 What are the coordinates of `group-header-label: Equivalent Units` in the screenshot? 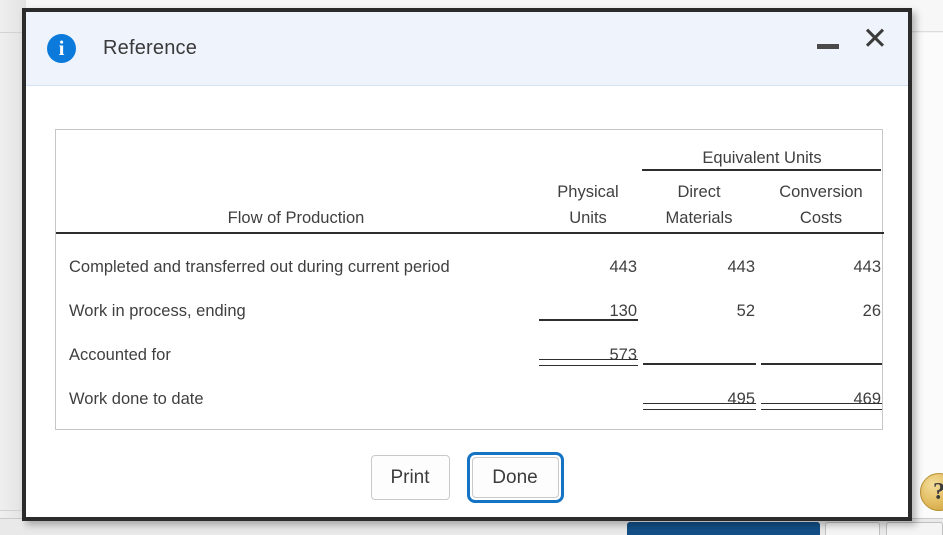 It's located at (762, 158).